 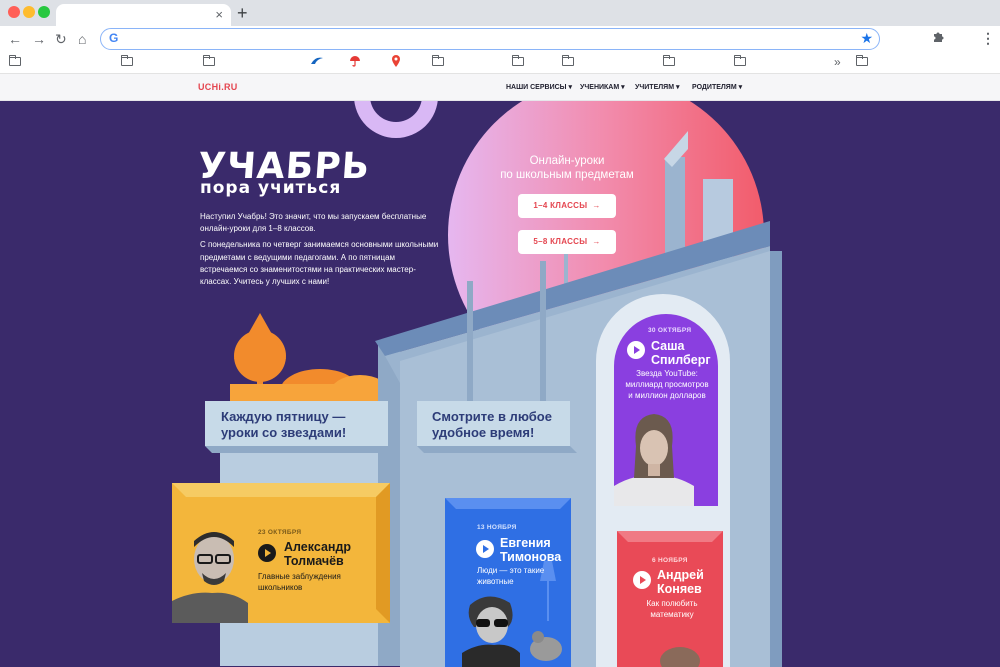 I want to click on lesson-speaker-name: Саша Спилберг, so click(x=681, y=353).